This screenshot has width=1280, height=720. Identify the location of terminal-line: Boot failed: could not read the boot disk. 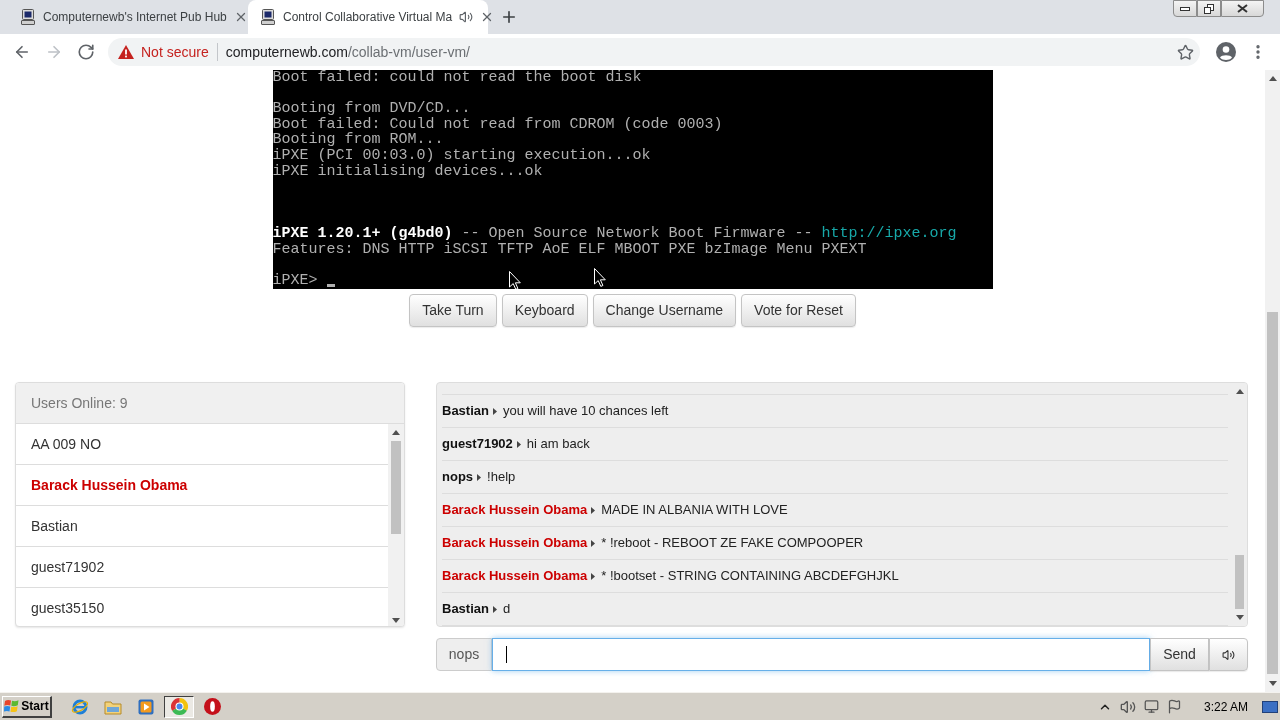
(457, 78).